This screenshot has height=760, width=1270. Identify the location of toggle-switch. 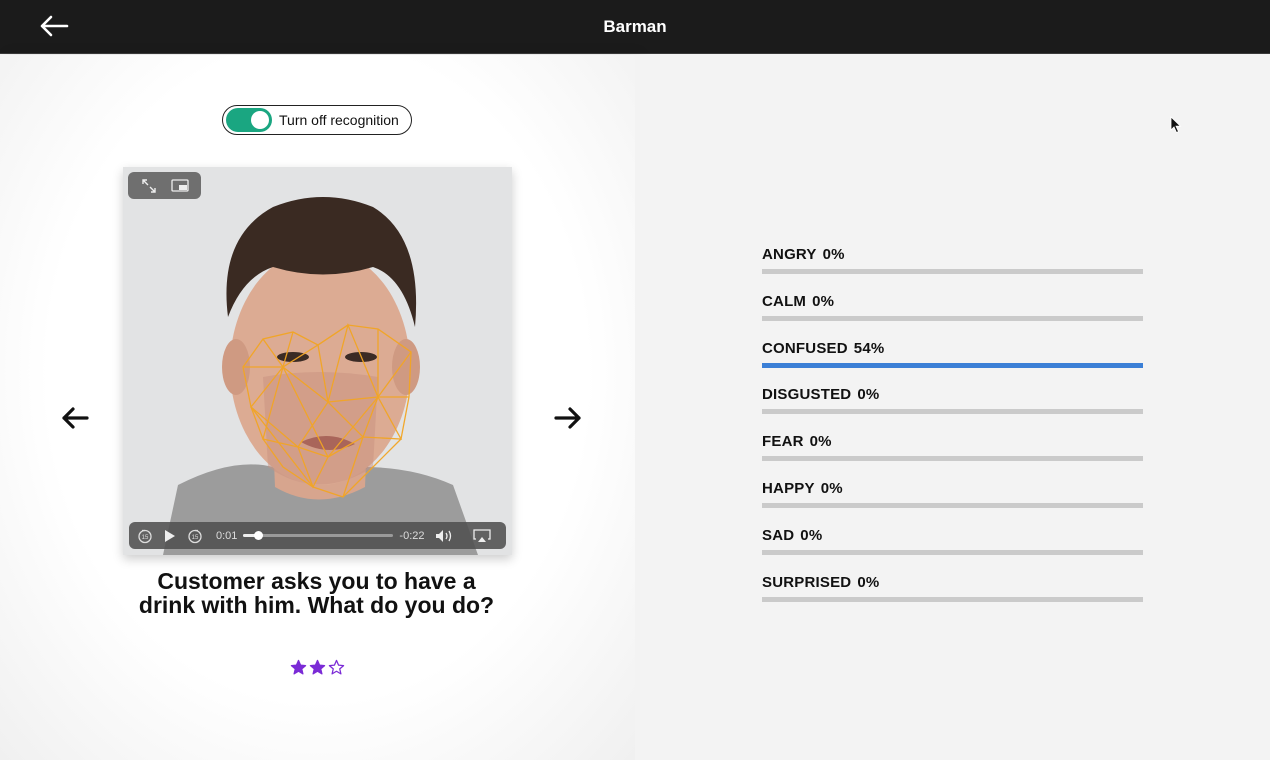
(249, 120).